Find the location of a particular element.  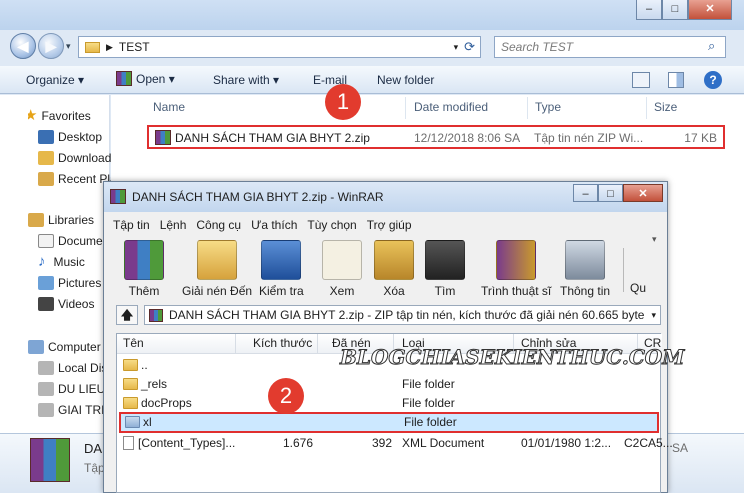

sidebar-label: Pictures is located at coordinates (80, 283).